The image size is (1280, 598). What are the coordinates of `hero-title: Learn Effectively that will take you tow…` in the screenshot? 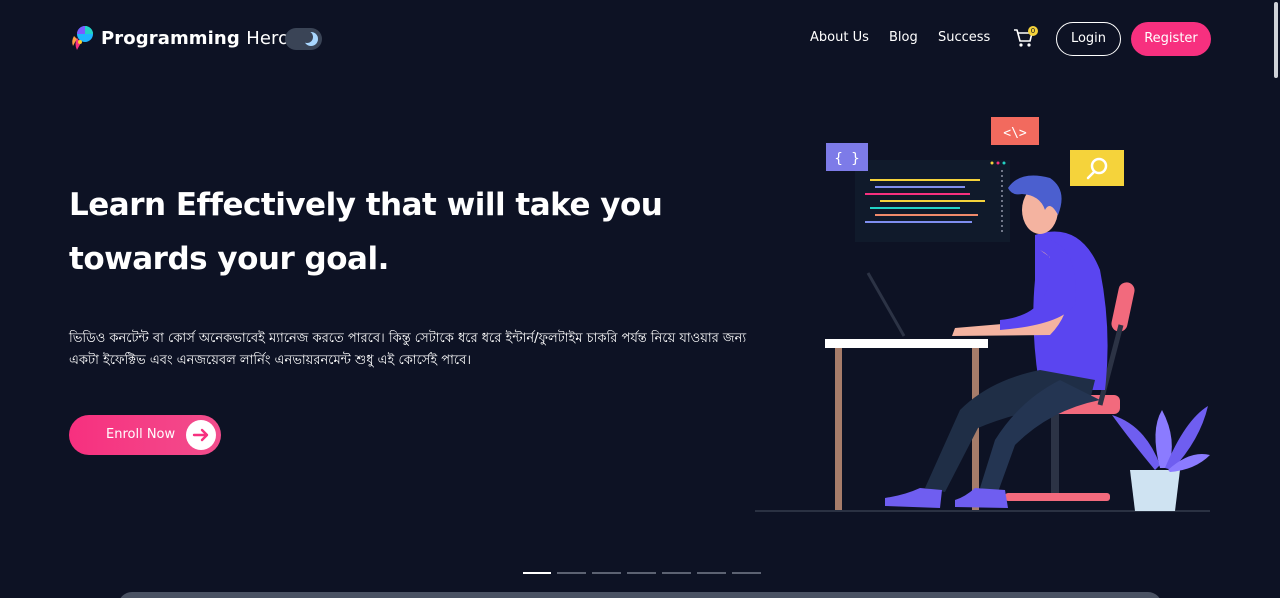 It's located at (366, 232).